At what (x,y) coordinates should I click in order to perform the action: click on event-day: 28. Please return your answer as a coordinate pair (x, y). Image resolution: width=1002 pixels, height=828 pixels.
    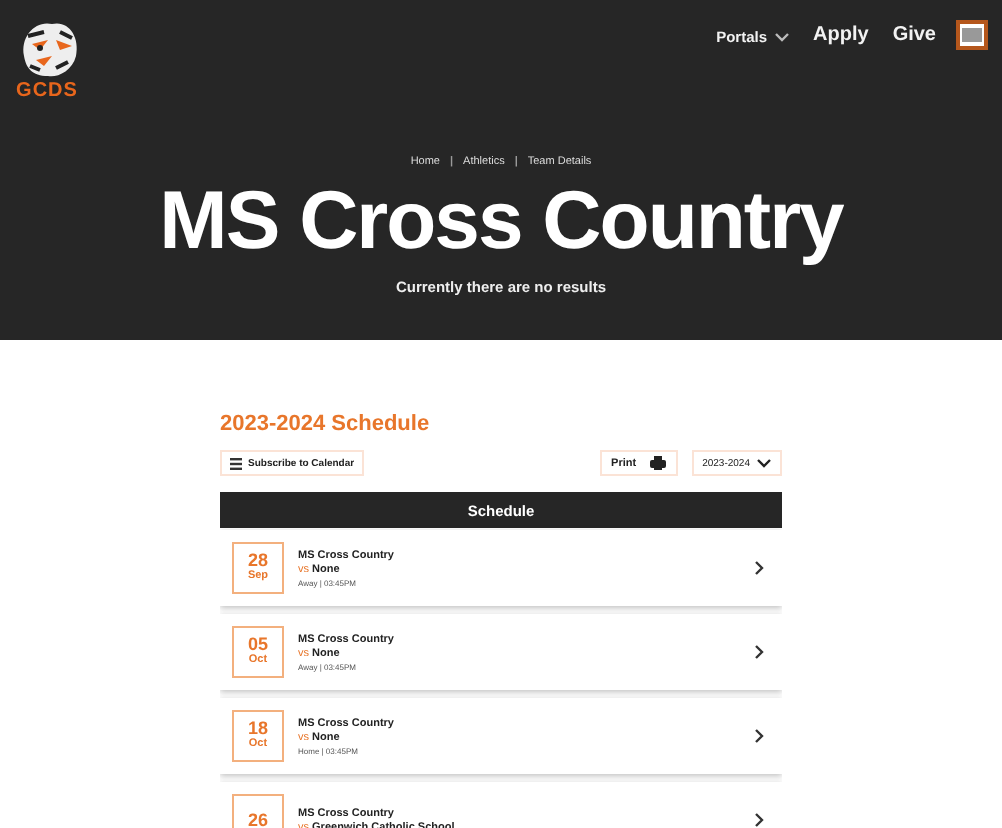
    Looking at the image, I should click on (257, 561).